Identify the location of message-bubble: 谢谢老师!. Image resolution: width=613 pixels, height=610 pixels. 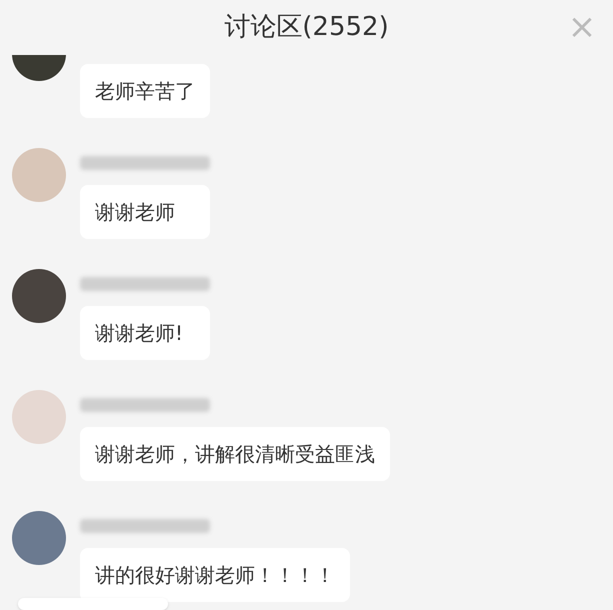
(145, 333).